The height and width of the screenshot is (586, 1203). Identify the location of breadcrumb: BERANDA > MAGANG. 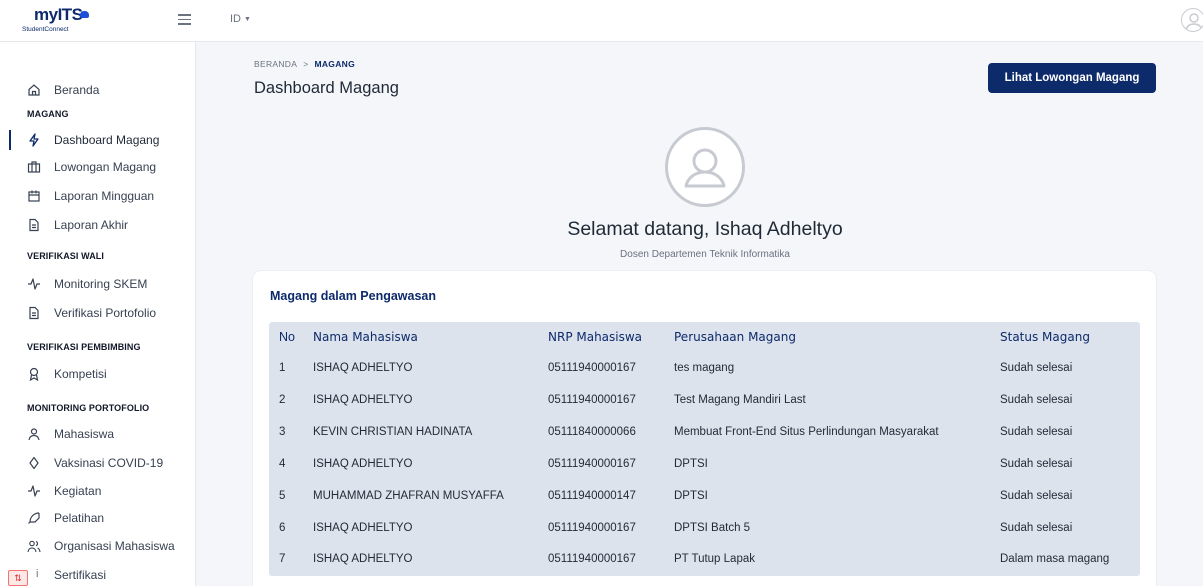
(304, 64).